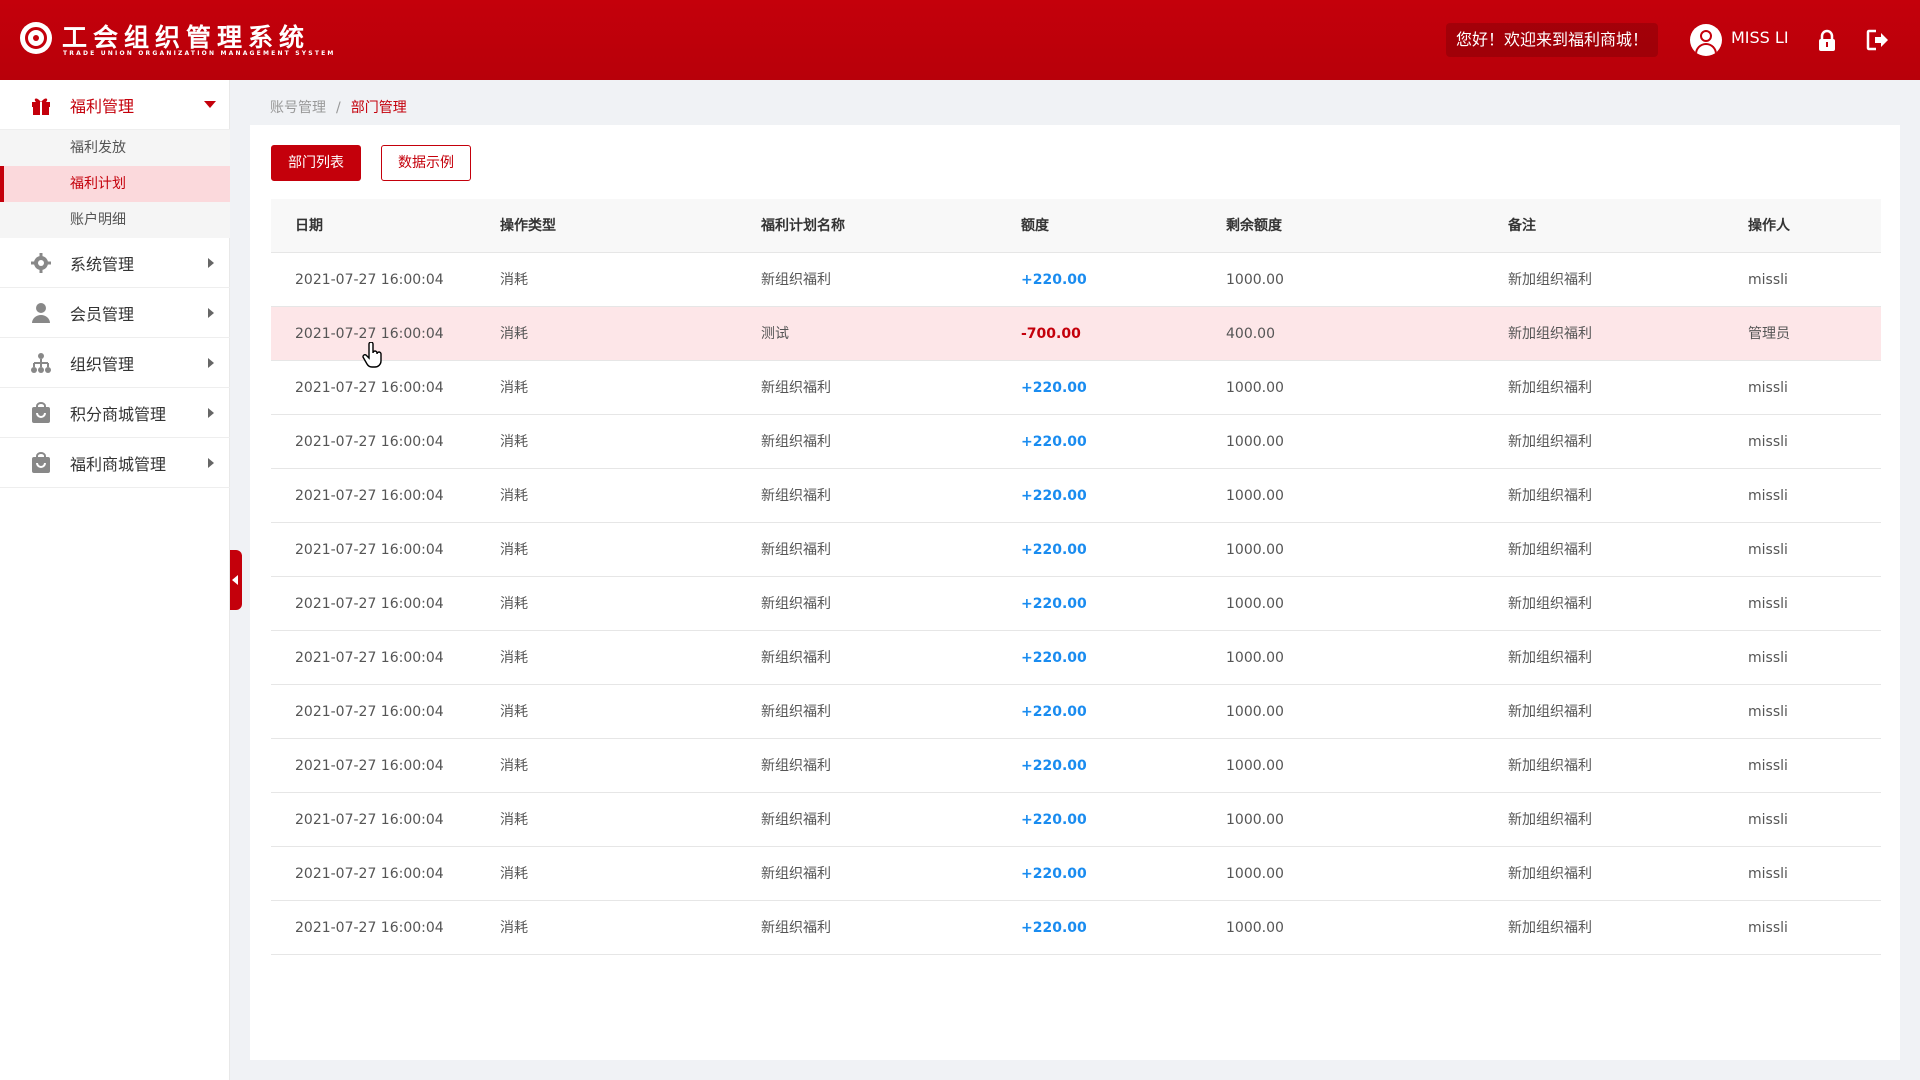 The height and width of the screenshot is (1080, 1920). Describe the element at coordinates (41, 312) in the screenshot. I see `user-icon` at that location.